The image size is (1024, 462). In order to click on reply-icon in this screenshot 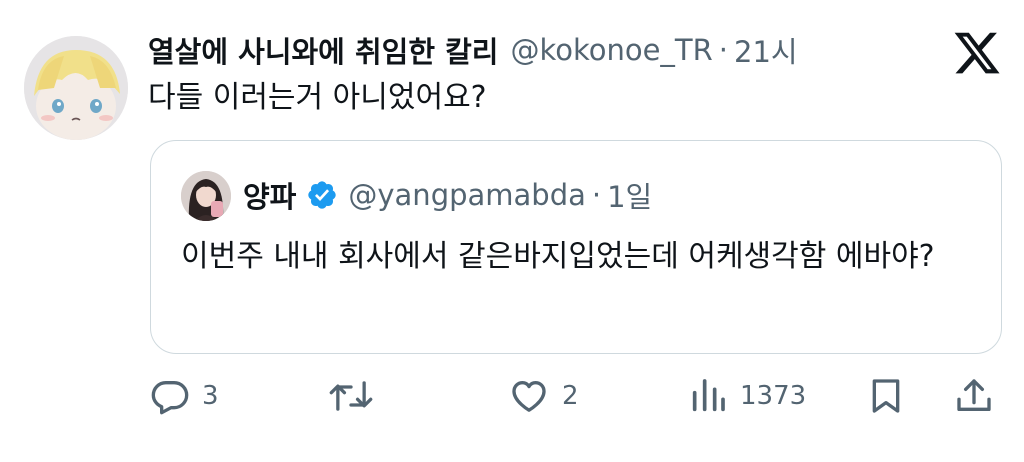, I will do `click(170, 398)`.